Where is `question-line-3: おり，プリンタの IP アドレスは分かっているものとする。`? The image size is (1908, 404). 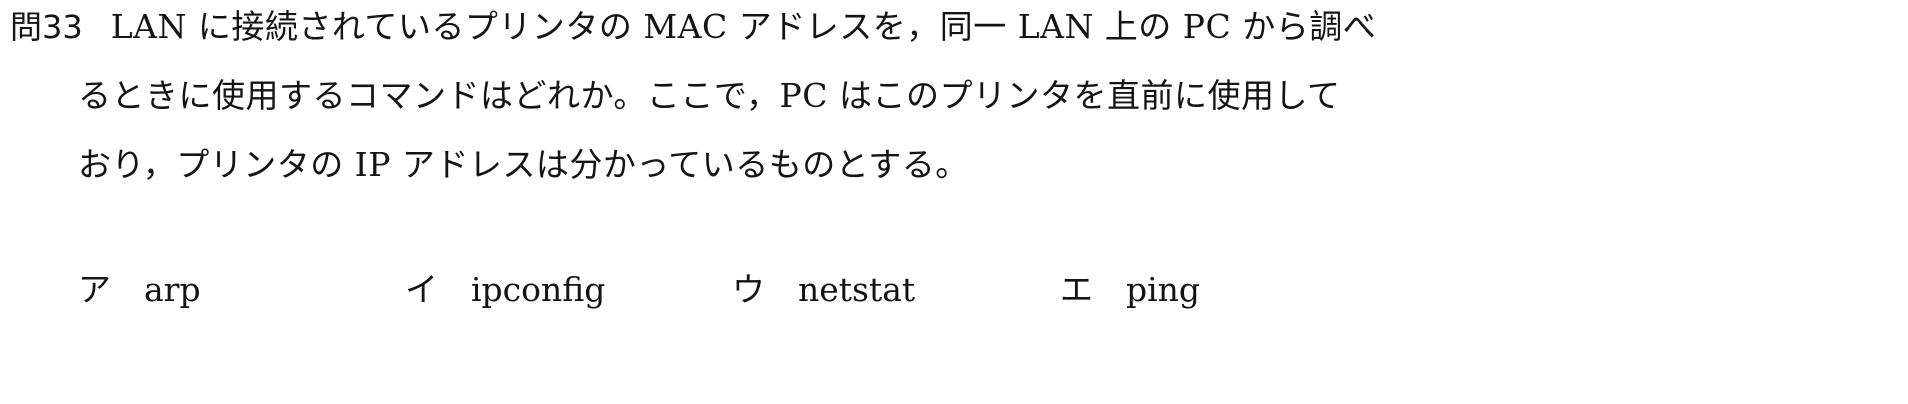 question-line-3: おり，プリンタの IP アドレスは分かっているものとする。 is located at coordinates (523, 164).